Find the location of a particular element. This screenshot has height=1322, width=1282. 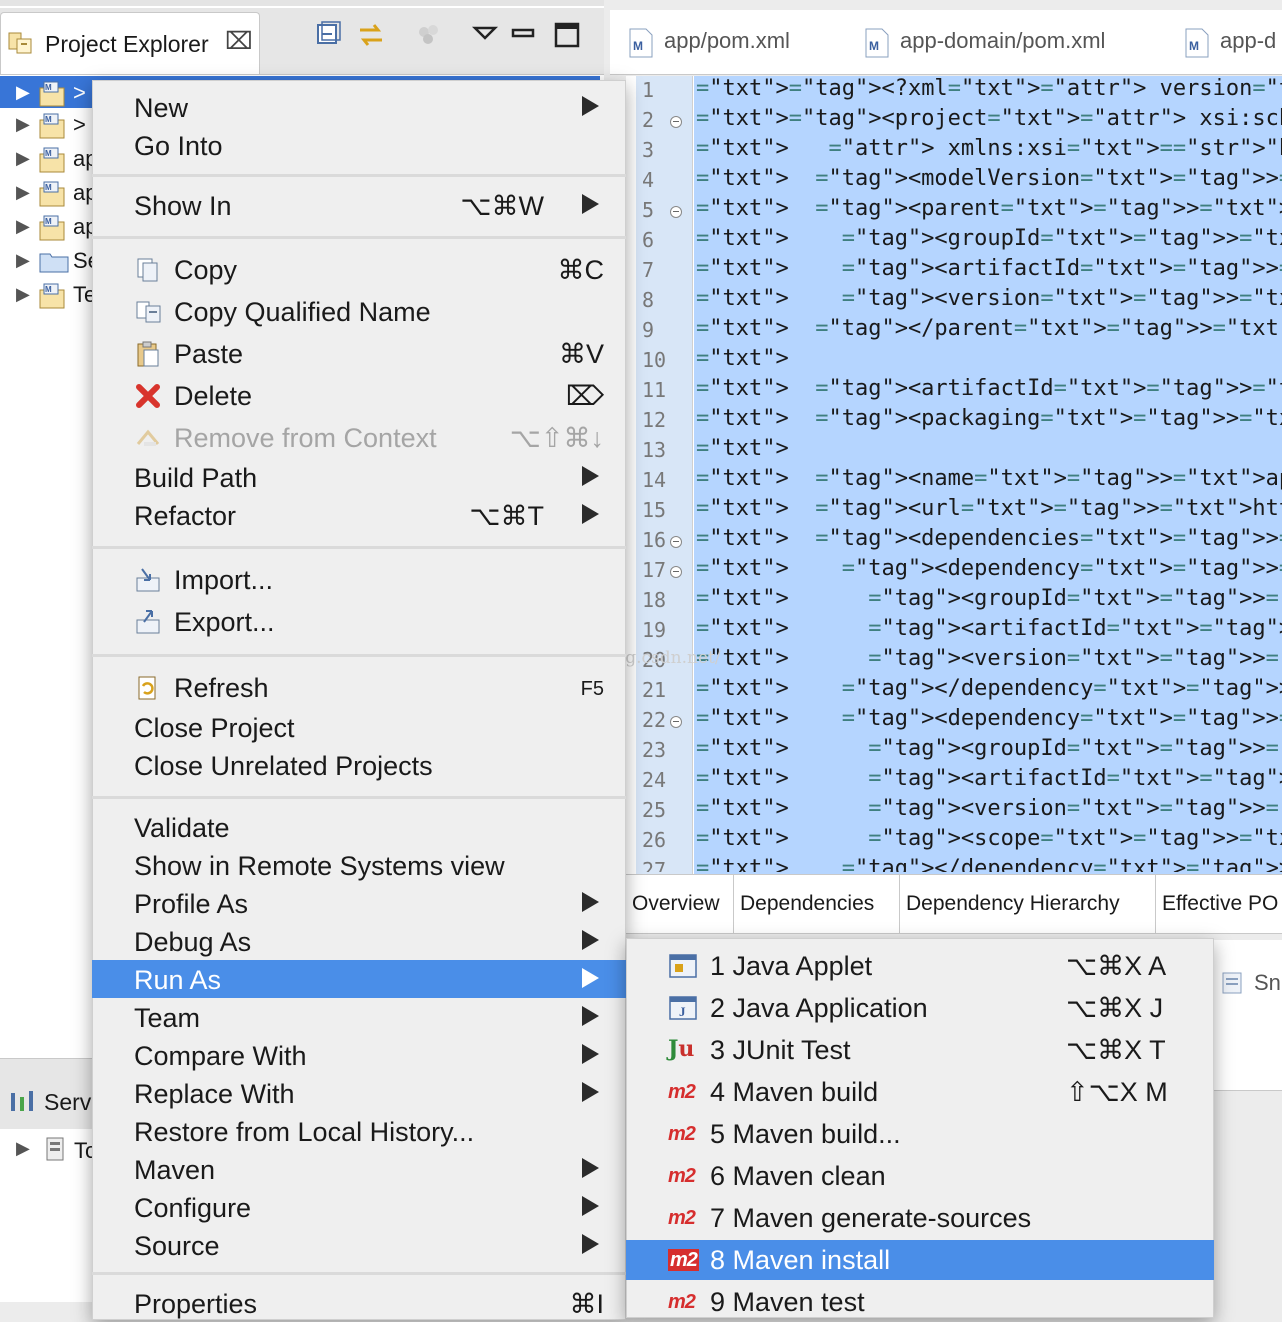

line-number: 15 is located at coordinates (654, 510).